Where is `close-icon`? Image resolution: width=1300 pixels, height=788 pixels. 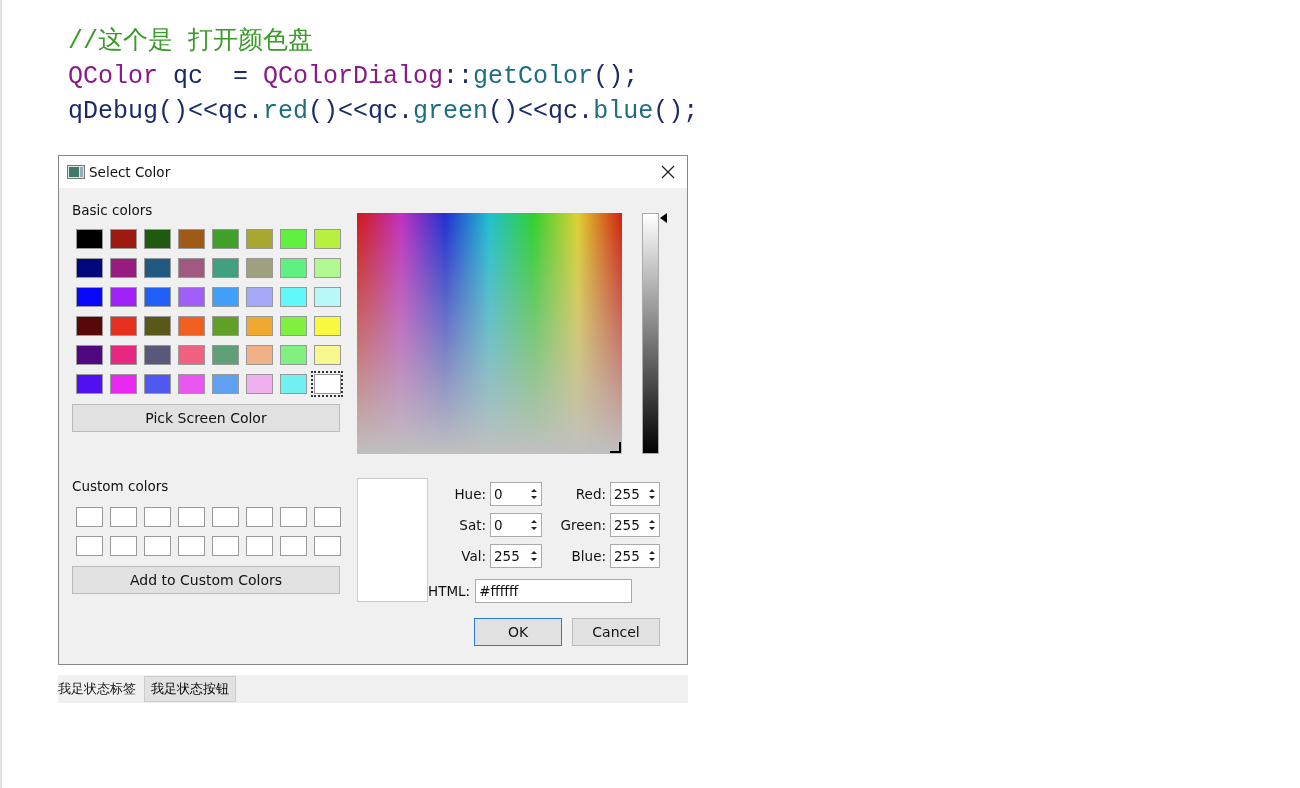
close-icon is located at coordinates (668, 172).